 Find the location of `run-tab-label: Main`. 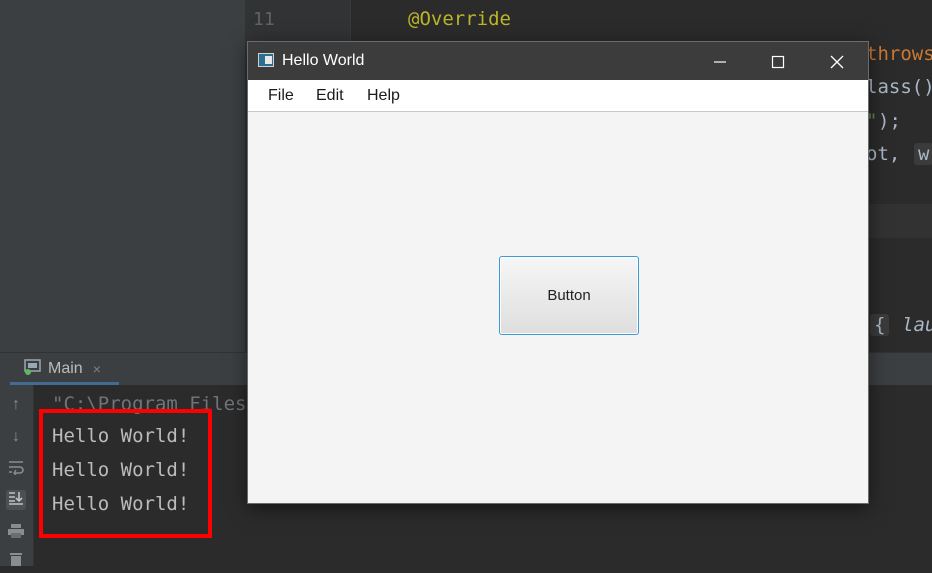

run-tab-label: Main is located at coordinates (65, 368).